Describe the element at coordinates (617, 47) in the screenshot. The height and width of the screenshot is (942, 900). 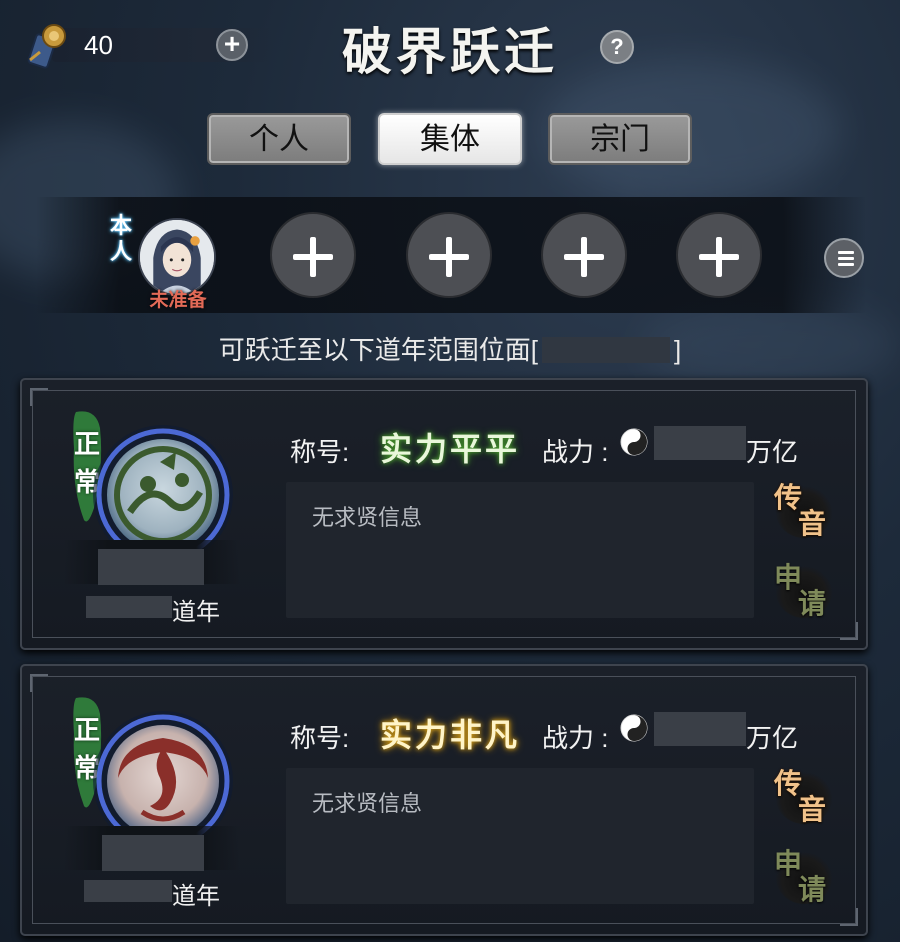
I see `help-button: ?` at that location.